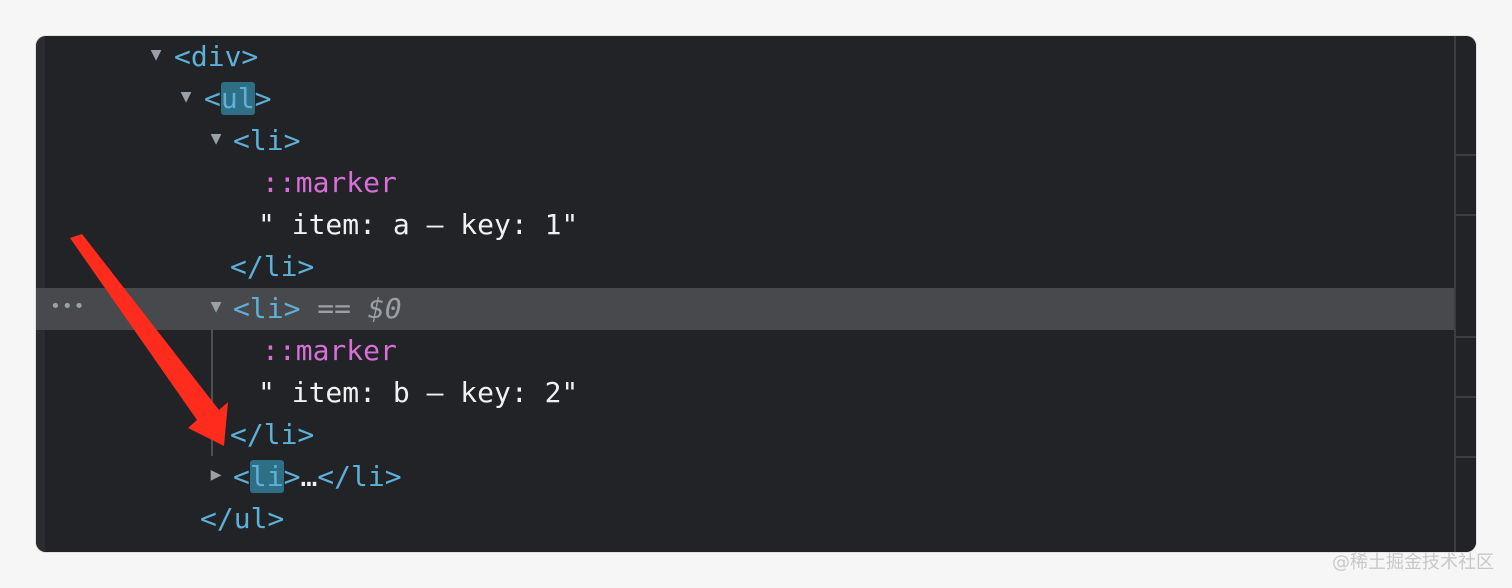 The width and height of the screenshot is (1512, 588). What do you see at coordinates (745, 351) in the screenshot?
I see `tree-row-li-2-marker: ::marker` at bounding box center [745, 351].